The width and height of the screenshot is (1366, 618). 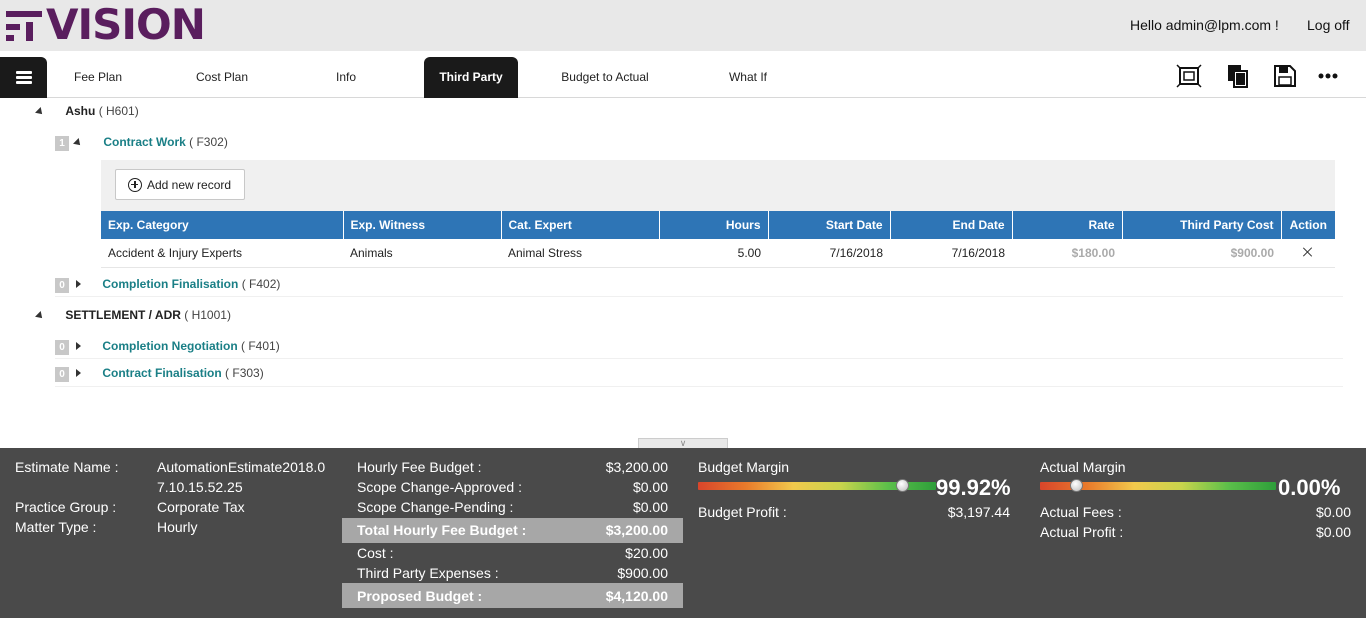 What do you see at coordinates (170, 284) in the screenshot?
I see `item-name: Completion Finalisation` at bounding box center [170, 284].